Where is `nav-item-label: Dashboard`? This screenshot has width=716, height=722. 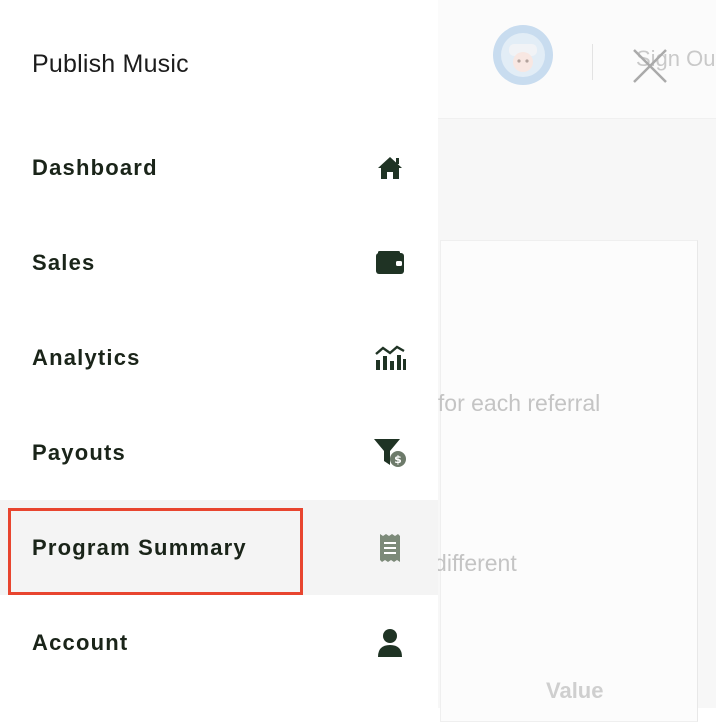 nav-item-label: Dashboard is located at coordinates (95, 167).